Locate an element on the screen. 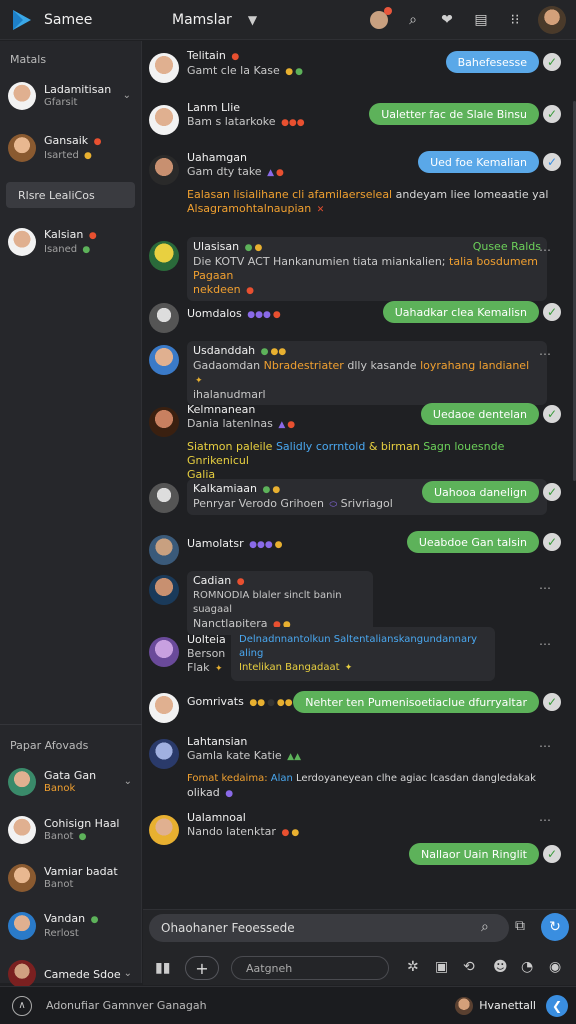 The width and height of the screenshot is (576, 1024). sidebar-item-name: Cohisign Haal is located at coordinates (82, 823).